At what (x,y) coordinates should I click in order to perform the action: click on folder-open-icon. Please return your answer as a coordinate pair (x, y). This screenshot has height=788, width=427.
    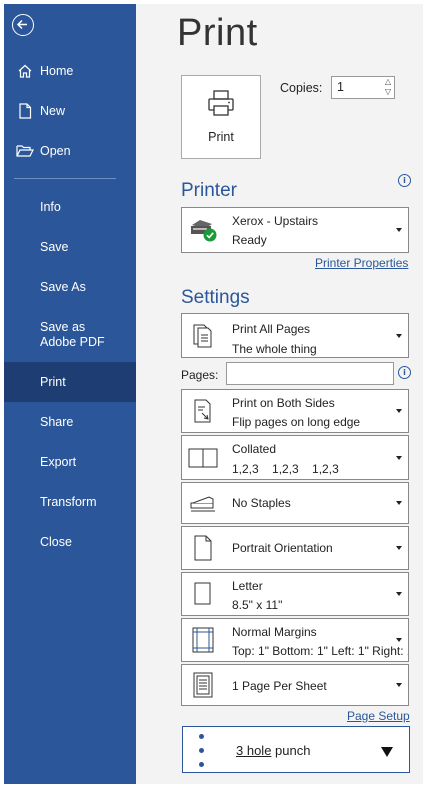
    Looking at the image, I should click on (25, 151).